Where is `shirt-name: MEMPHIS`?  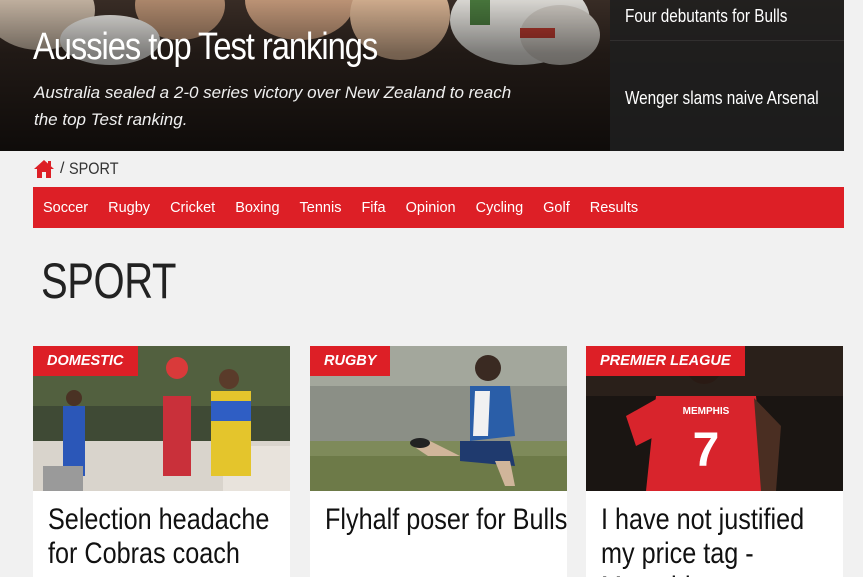 shirt-name: MEMPHIS is located at coordinates (706, 411).